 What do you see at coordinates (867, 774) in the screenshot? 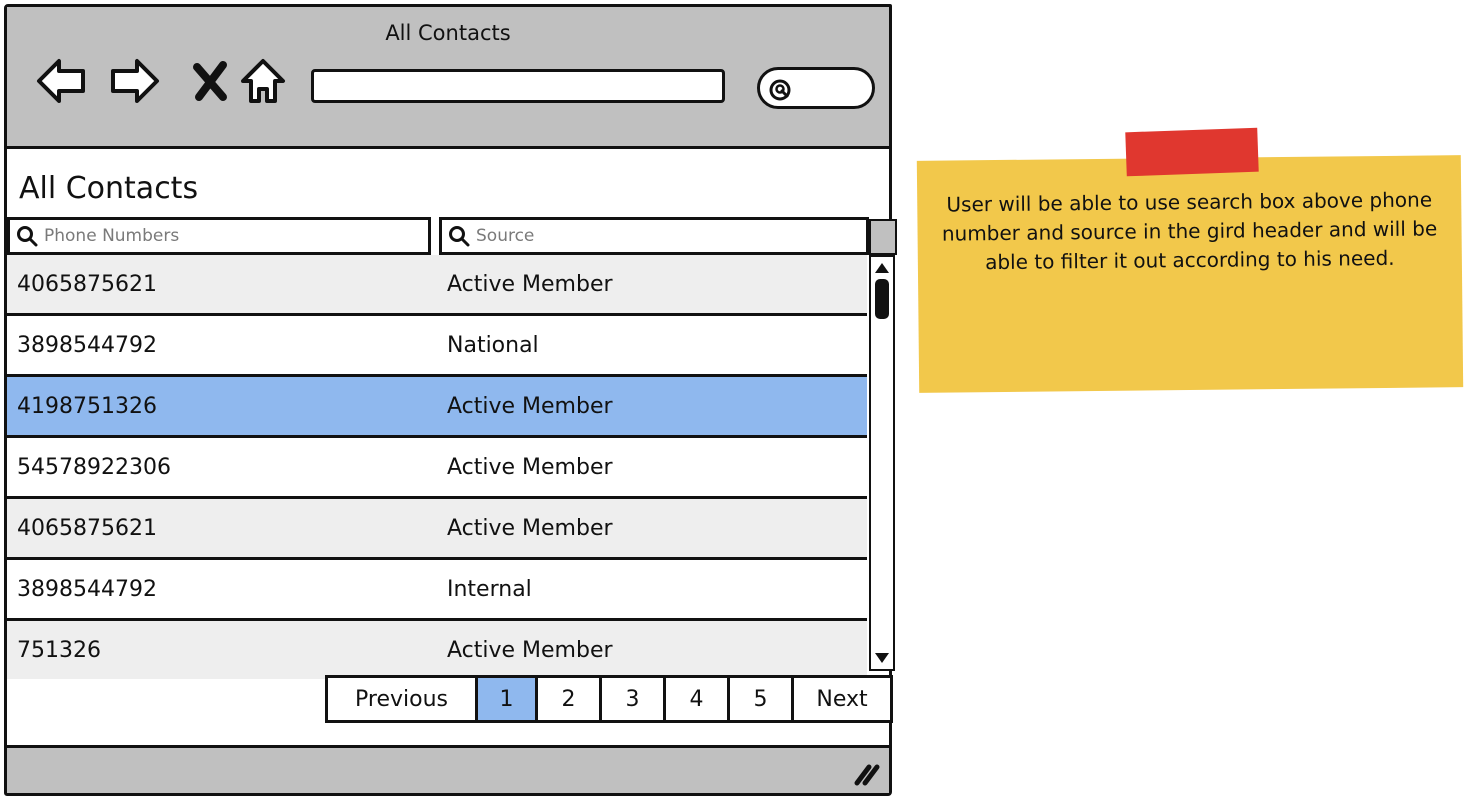
I see `resize-grip-icon` at bounding box center [867, 774].